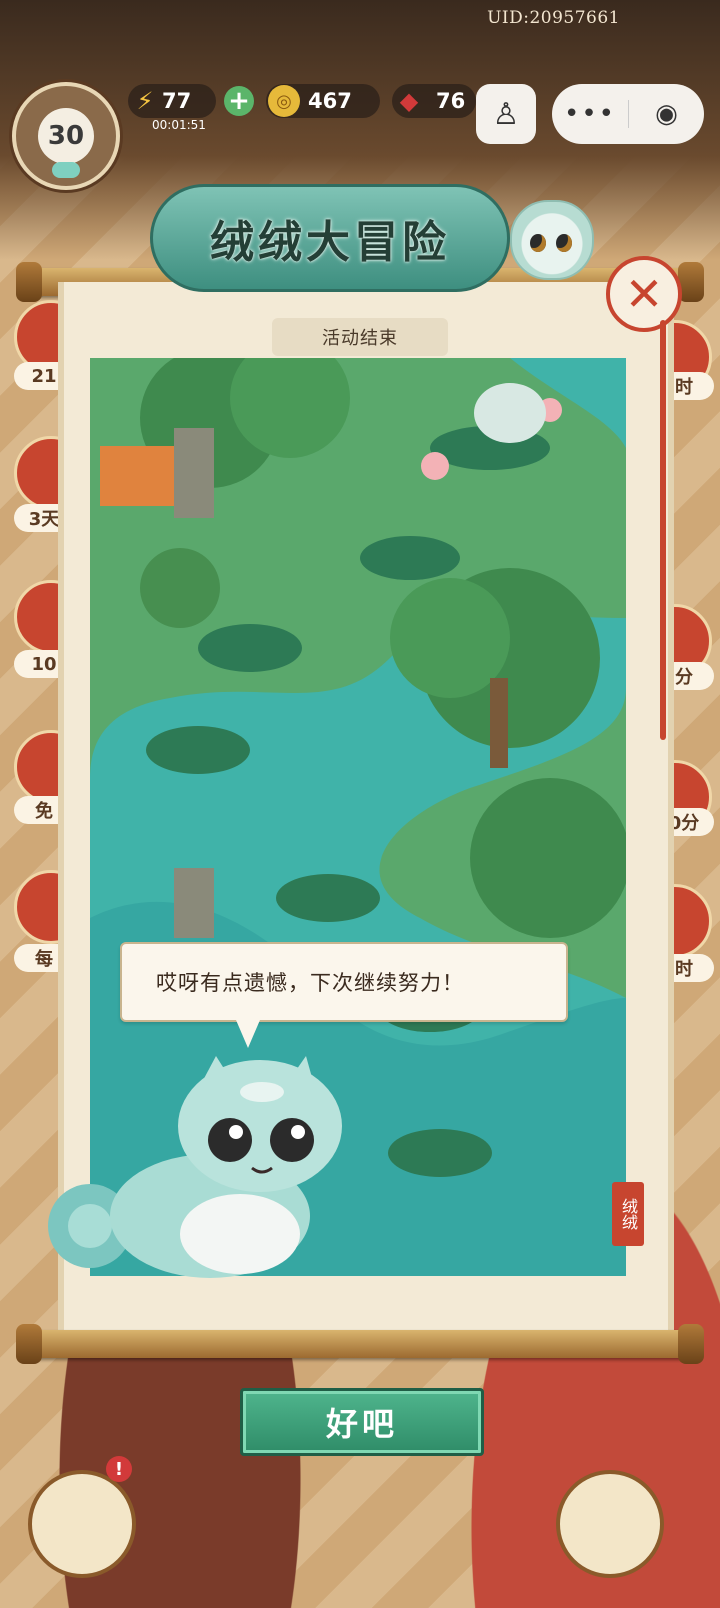 The width and height of the screenshot is (720, 1608). Describe the element at coordinates (434, 101) in the screenshot. I see `gem-counter: ◆ 76` at that location.